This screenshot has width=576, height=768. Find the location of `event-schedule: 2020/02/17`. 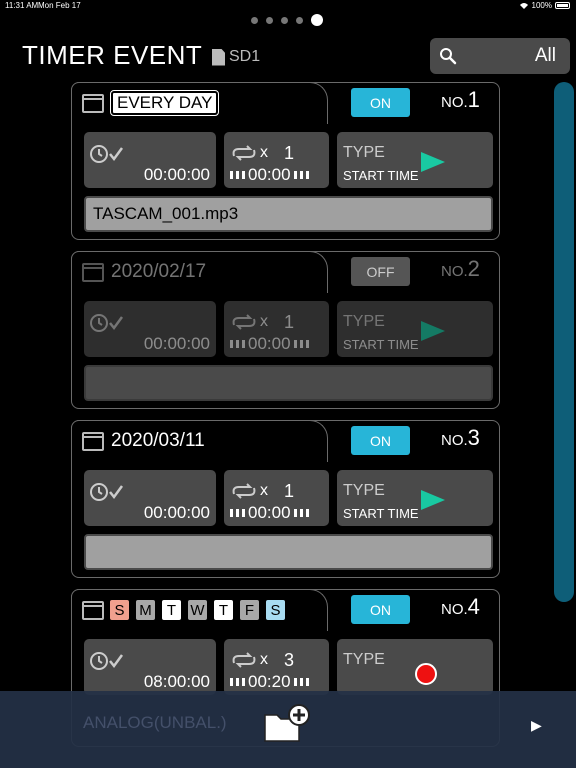

event-schedule: 2020/02/17 is located at coordinates (144, 272).